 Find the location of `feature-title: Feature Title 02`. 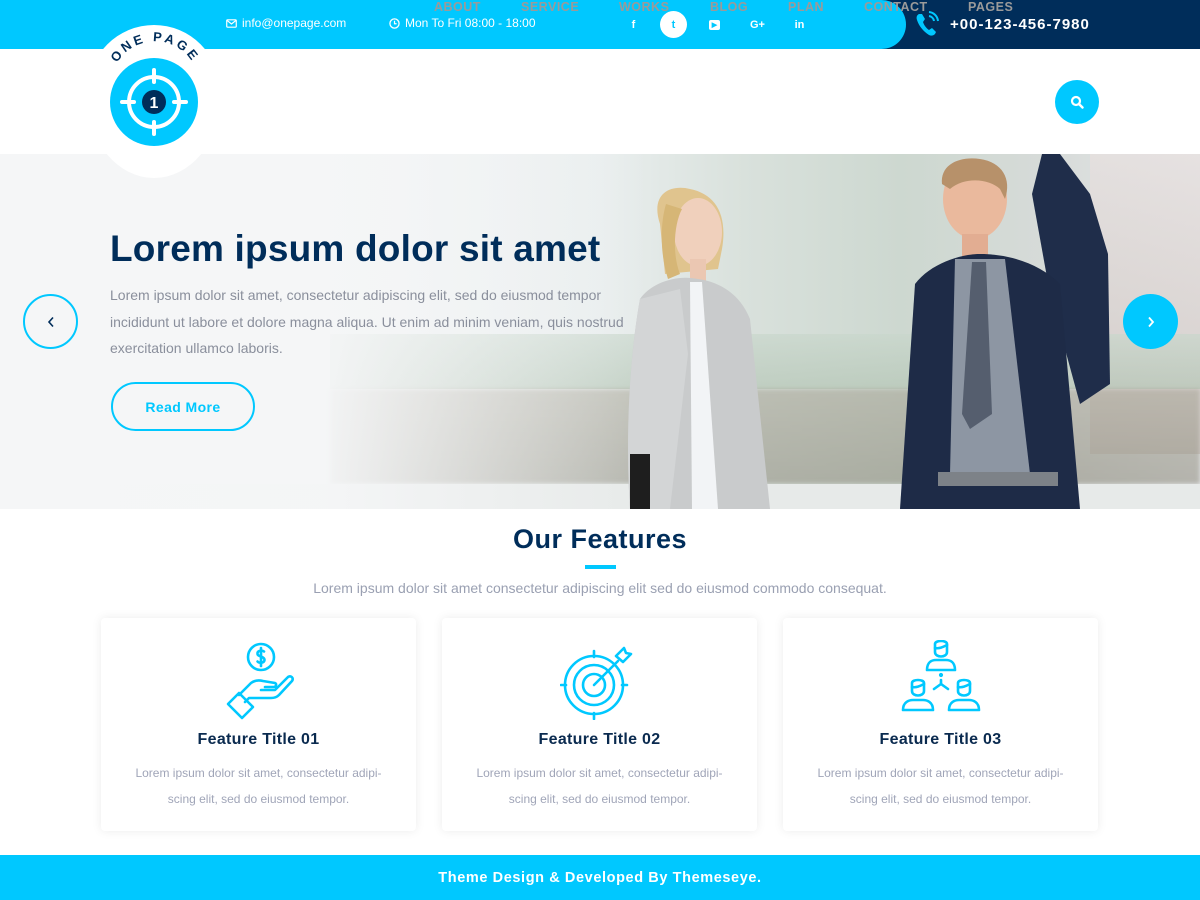

feature-title: Feature Title 02 is located at coordinates (599, 739).